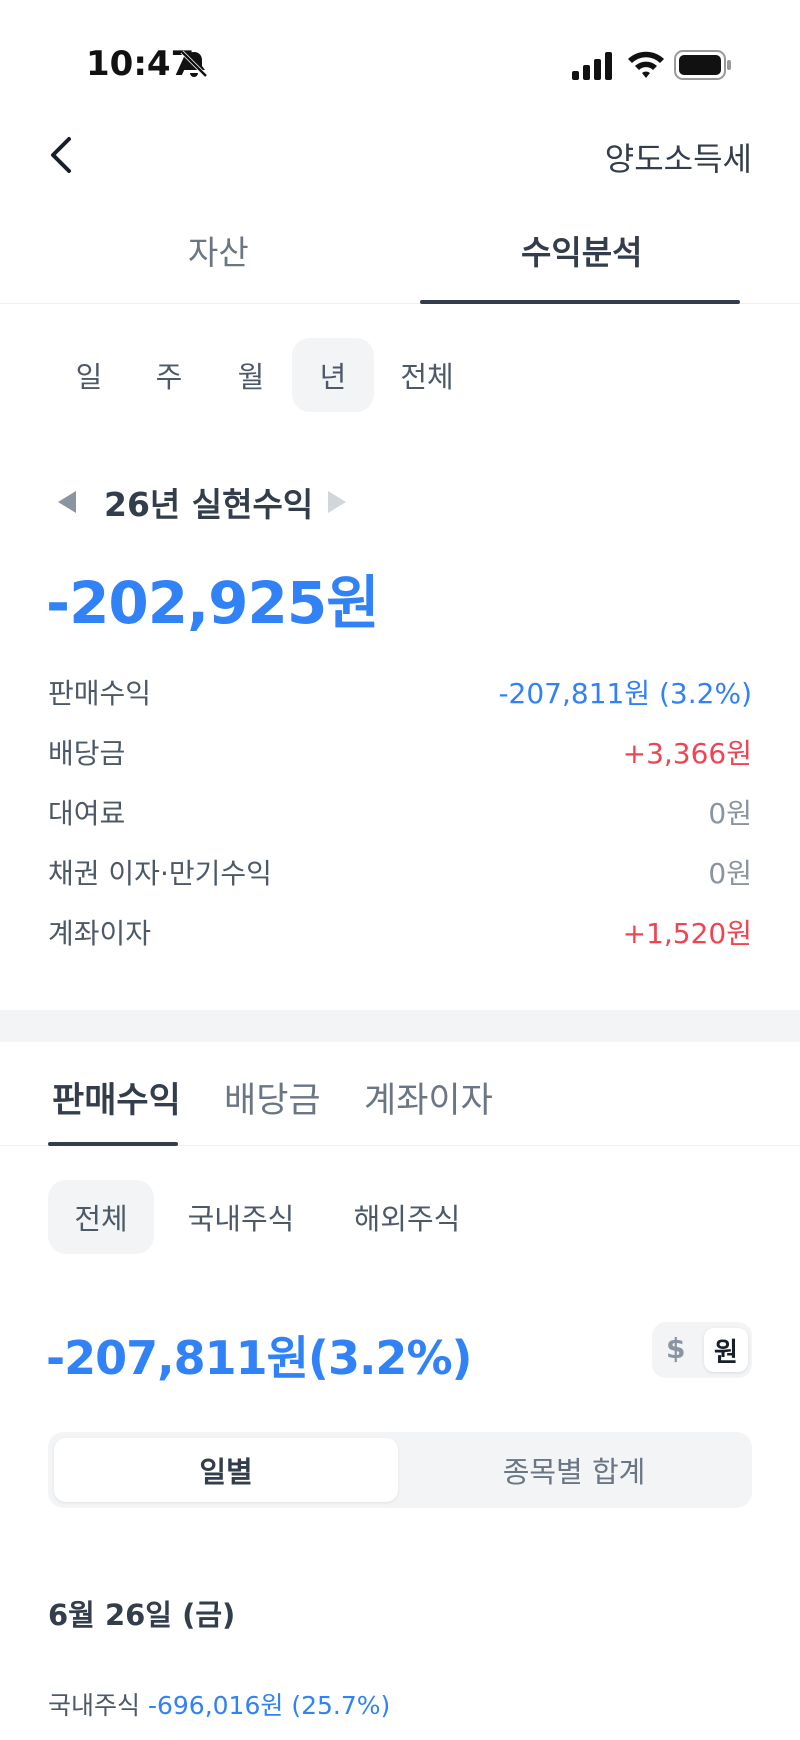  Describe the element at coordinates (272, 1097) in the screenshot. I see `tab-dividend: 배당금` at that location.